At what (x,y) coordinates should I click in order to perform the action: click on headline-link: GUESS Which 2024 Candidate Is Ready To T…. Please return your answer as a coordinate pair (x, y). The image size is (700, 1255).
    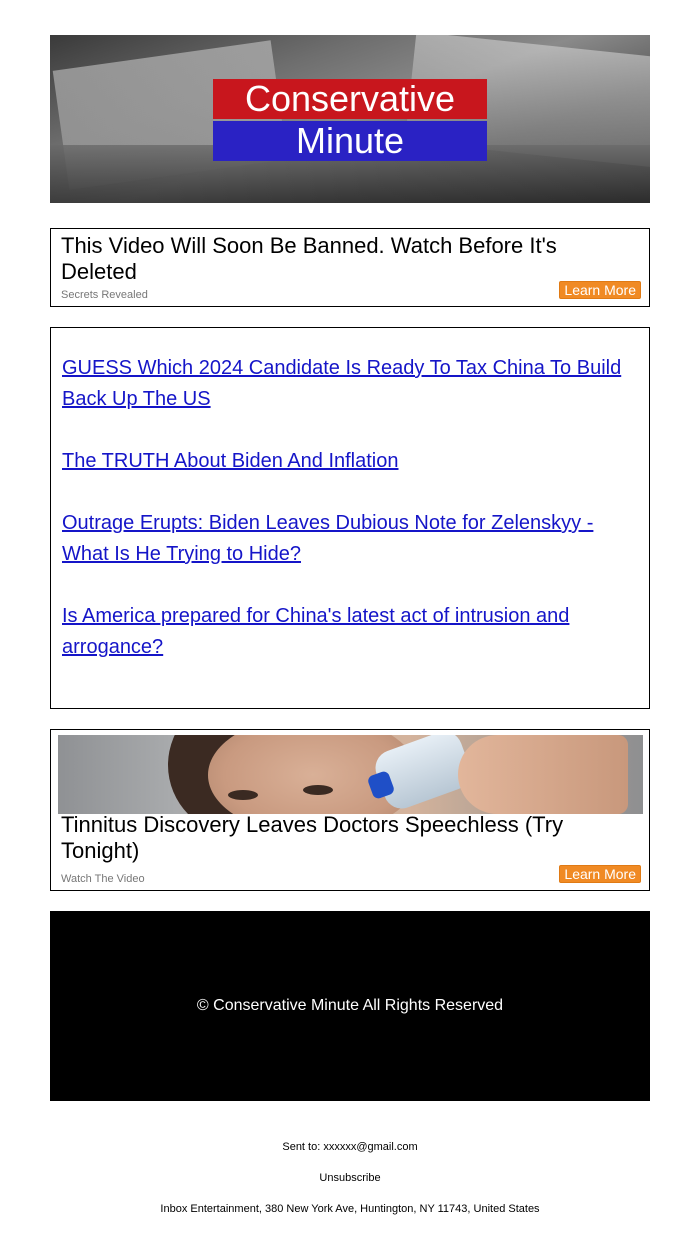
    Looking at the image, I should click on (349, 384).